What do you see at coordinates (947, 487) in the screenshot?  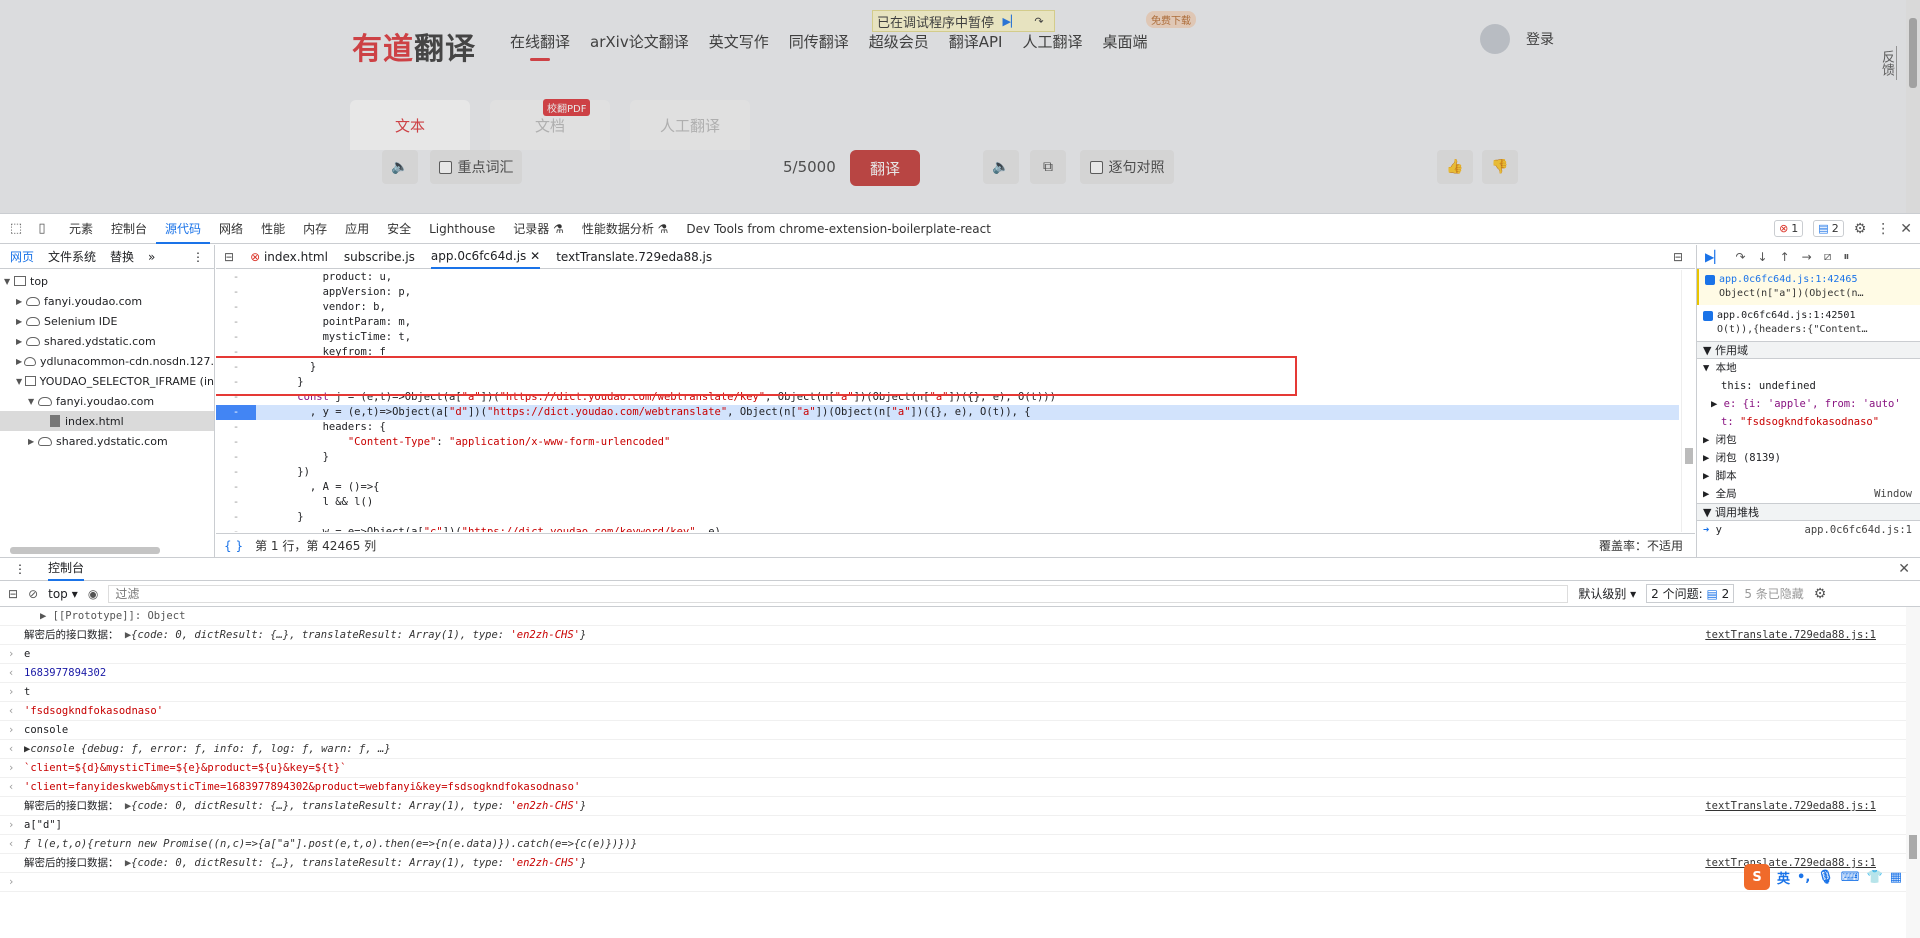 I see `code-line: - , A = ()=>{` at bounding box center [947, 487].